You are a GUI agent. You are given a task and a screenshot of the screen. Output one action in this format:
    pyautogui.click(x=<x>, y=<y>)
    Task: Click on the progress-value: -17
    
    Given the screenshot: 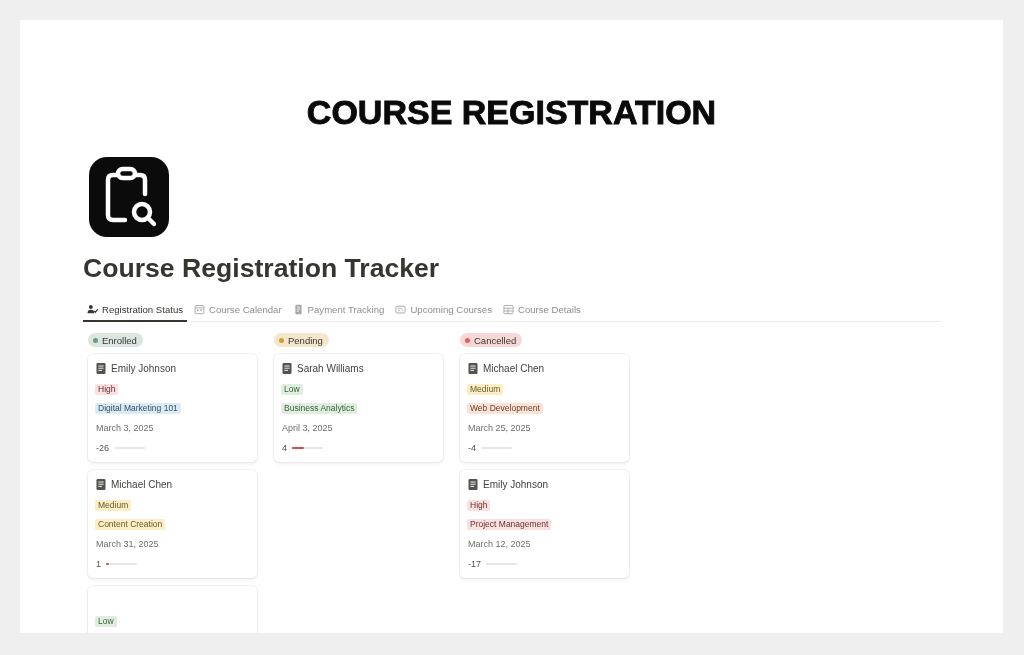 What is the action you would take?
    pyautogui.click(x=474, y=564)
    